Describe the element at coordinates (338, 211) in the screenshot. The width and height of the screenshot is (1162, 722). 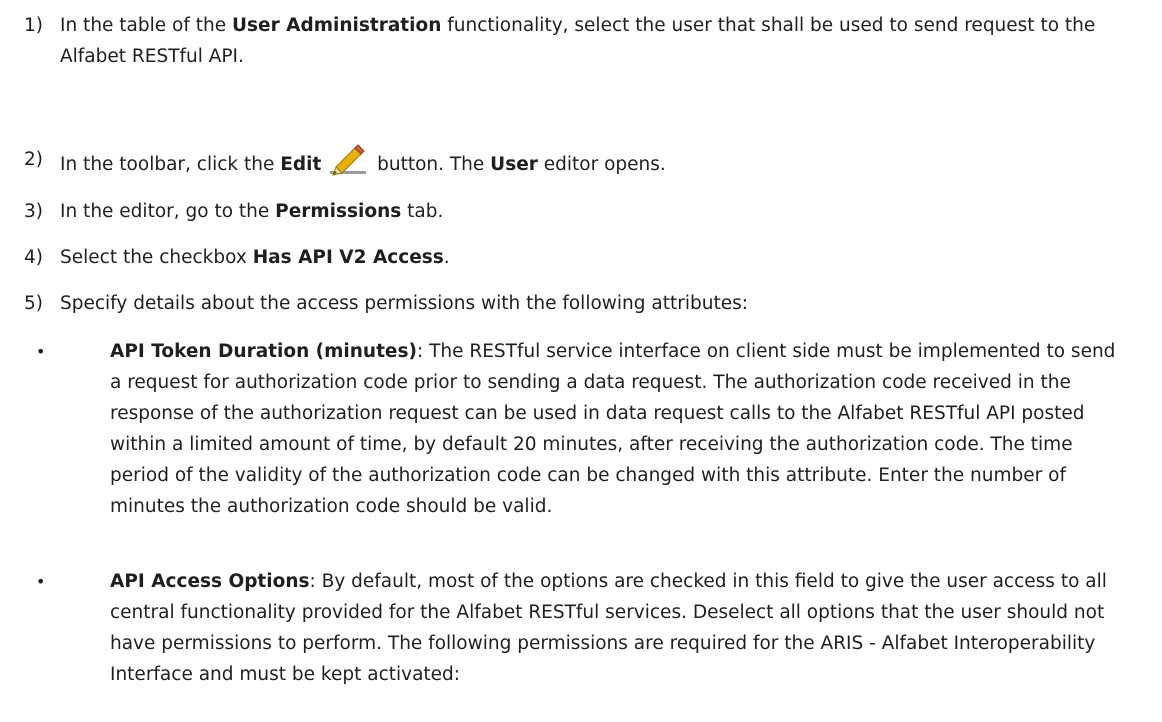
I see `step-bold-term: Permissions` at that location.